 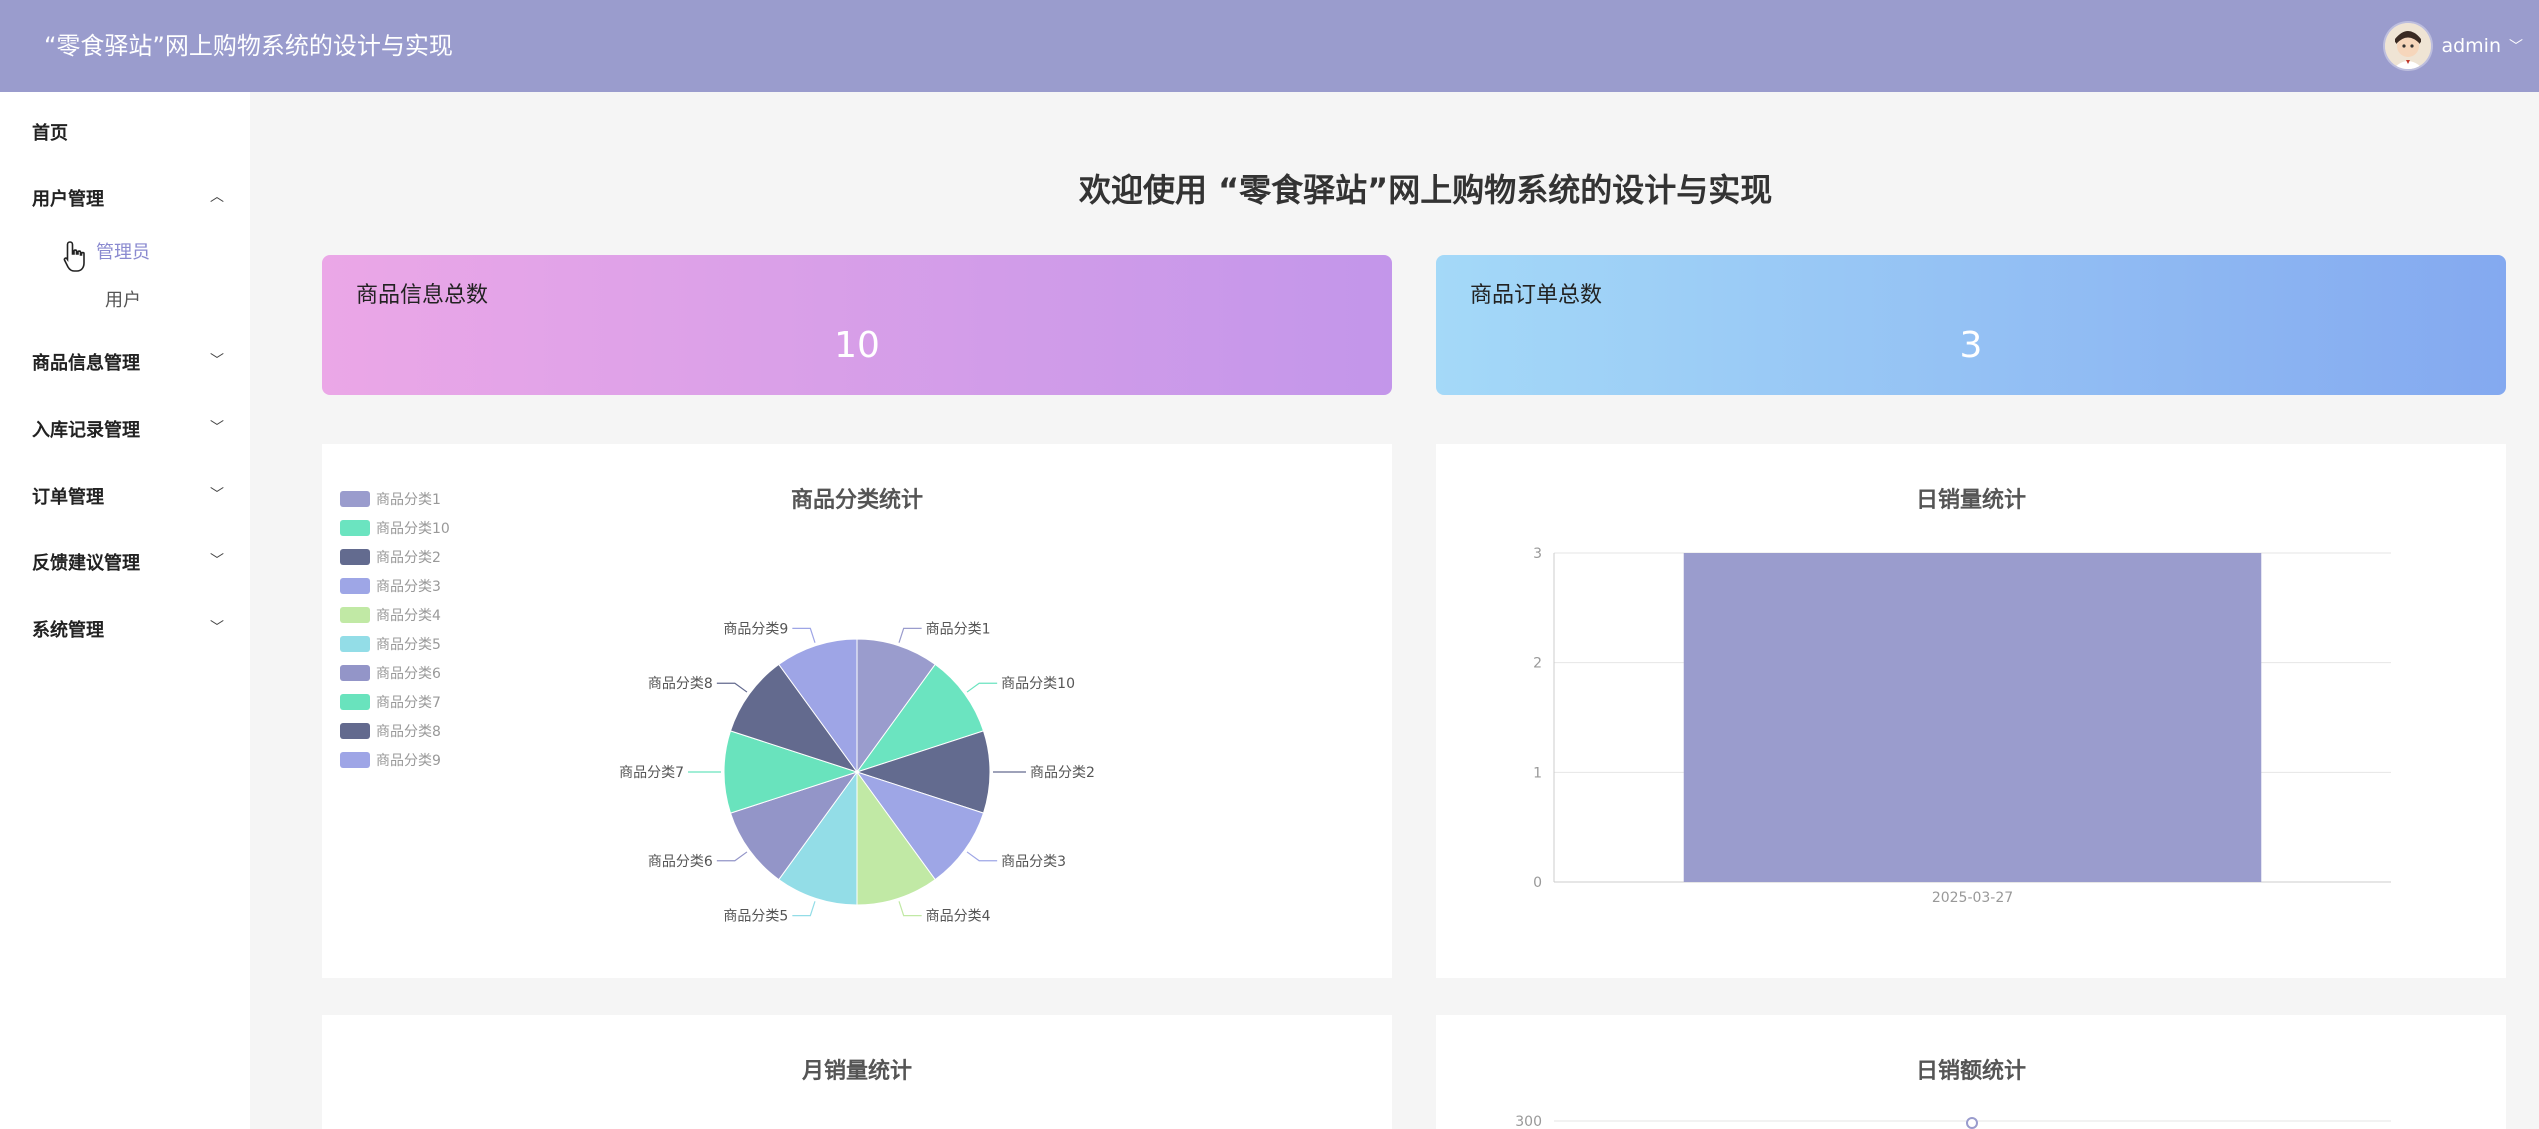 What do you see at coordinates (1536, 295) in the screenshot?
I see `card-label: 商品订单总数` at bounding box center [1536, 295].